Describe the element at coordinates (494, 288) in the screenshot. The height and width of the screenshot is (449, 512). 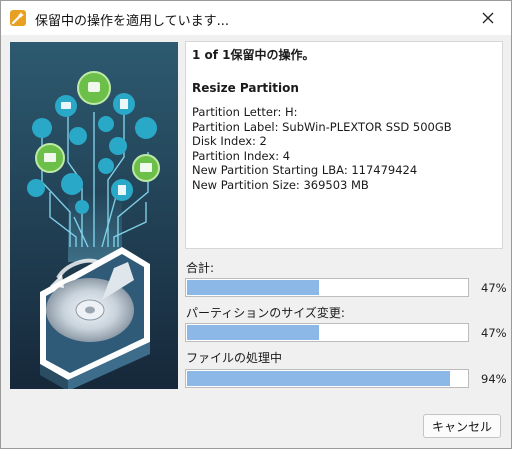
I see `total-progress-percent: 47%` at that location.